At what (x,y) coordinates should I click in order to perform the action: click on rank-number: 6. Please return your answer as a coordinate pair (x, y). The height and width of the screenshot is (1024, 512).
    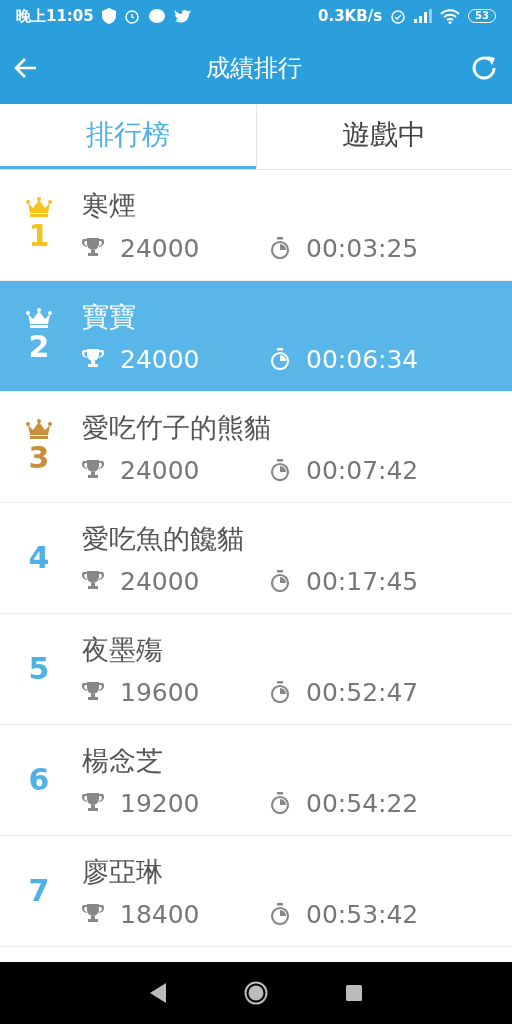
    Looking at the image, I should click on (39, 780).